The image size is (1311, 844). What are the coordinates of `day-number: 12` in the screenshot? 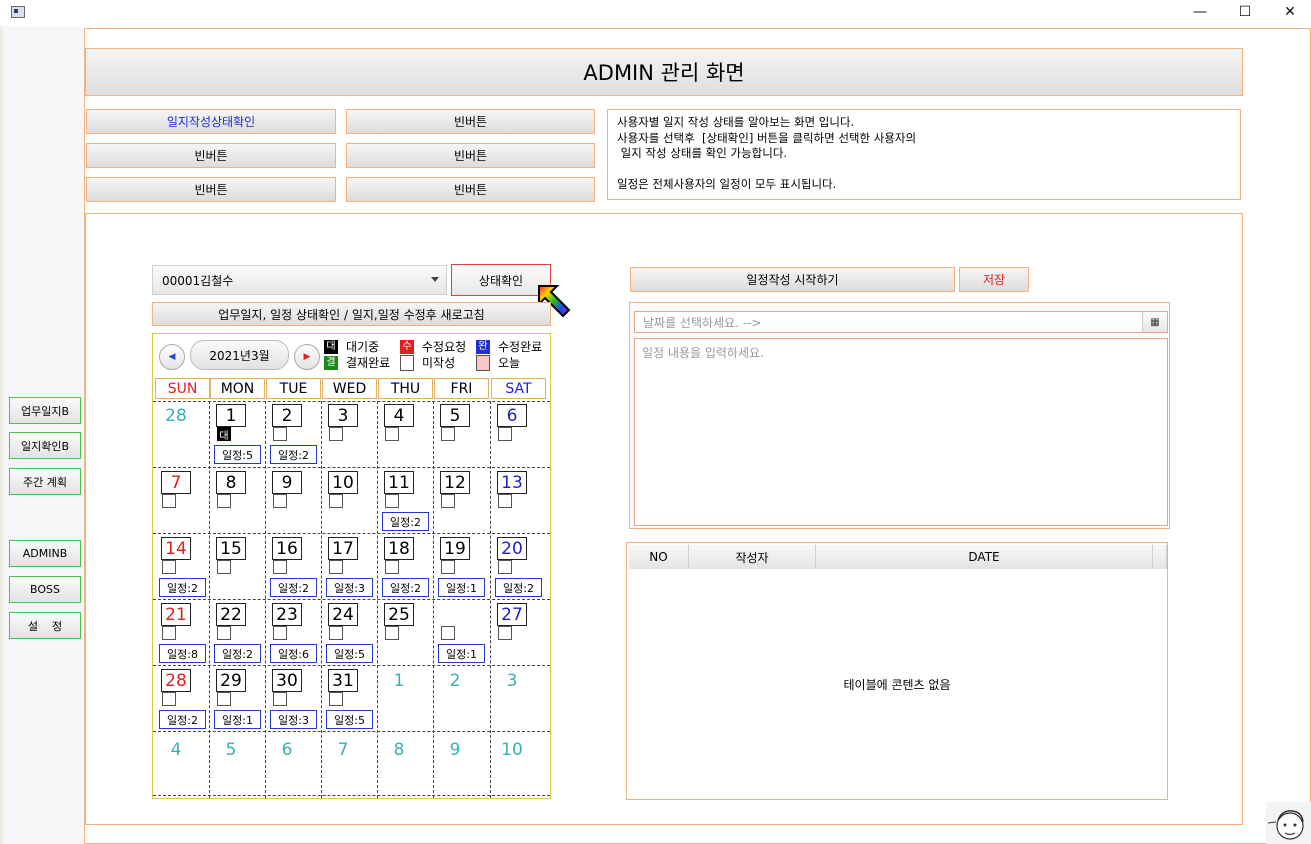 It's located at (455, 482).